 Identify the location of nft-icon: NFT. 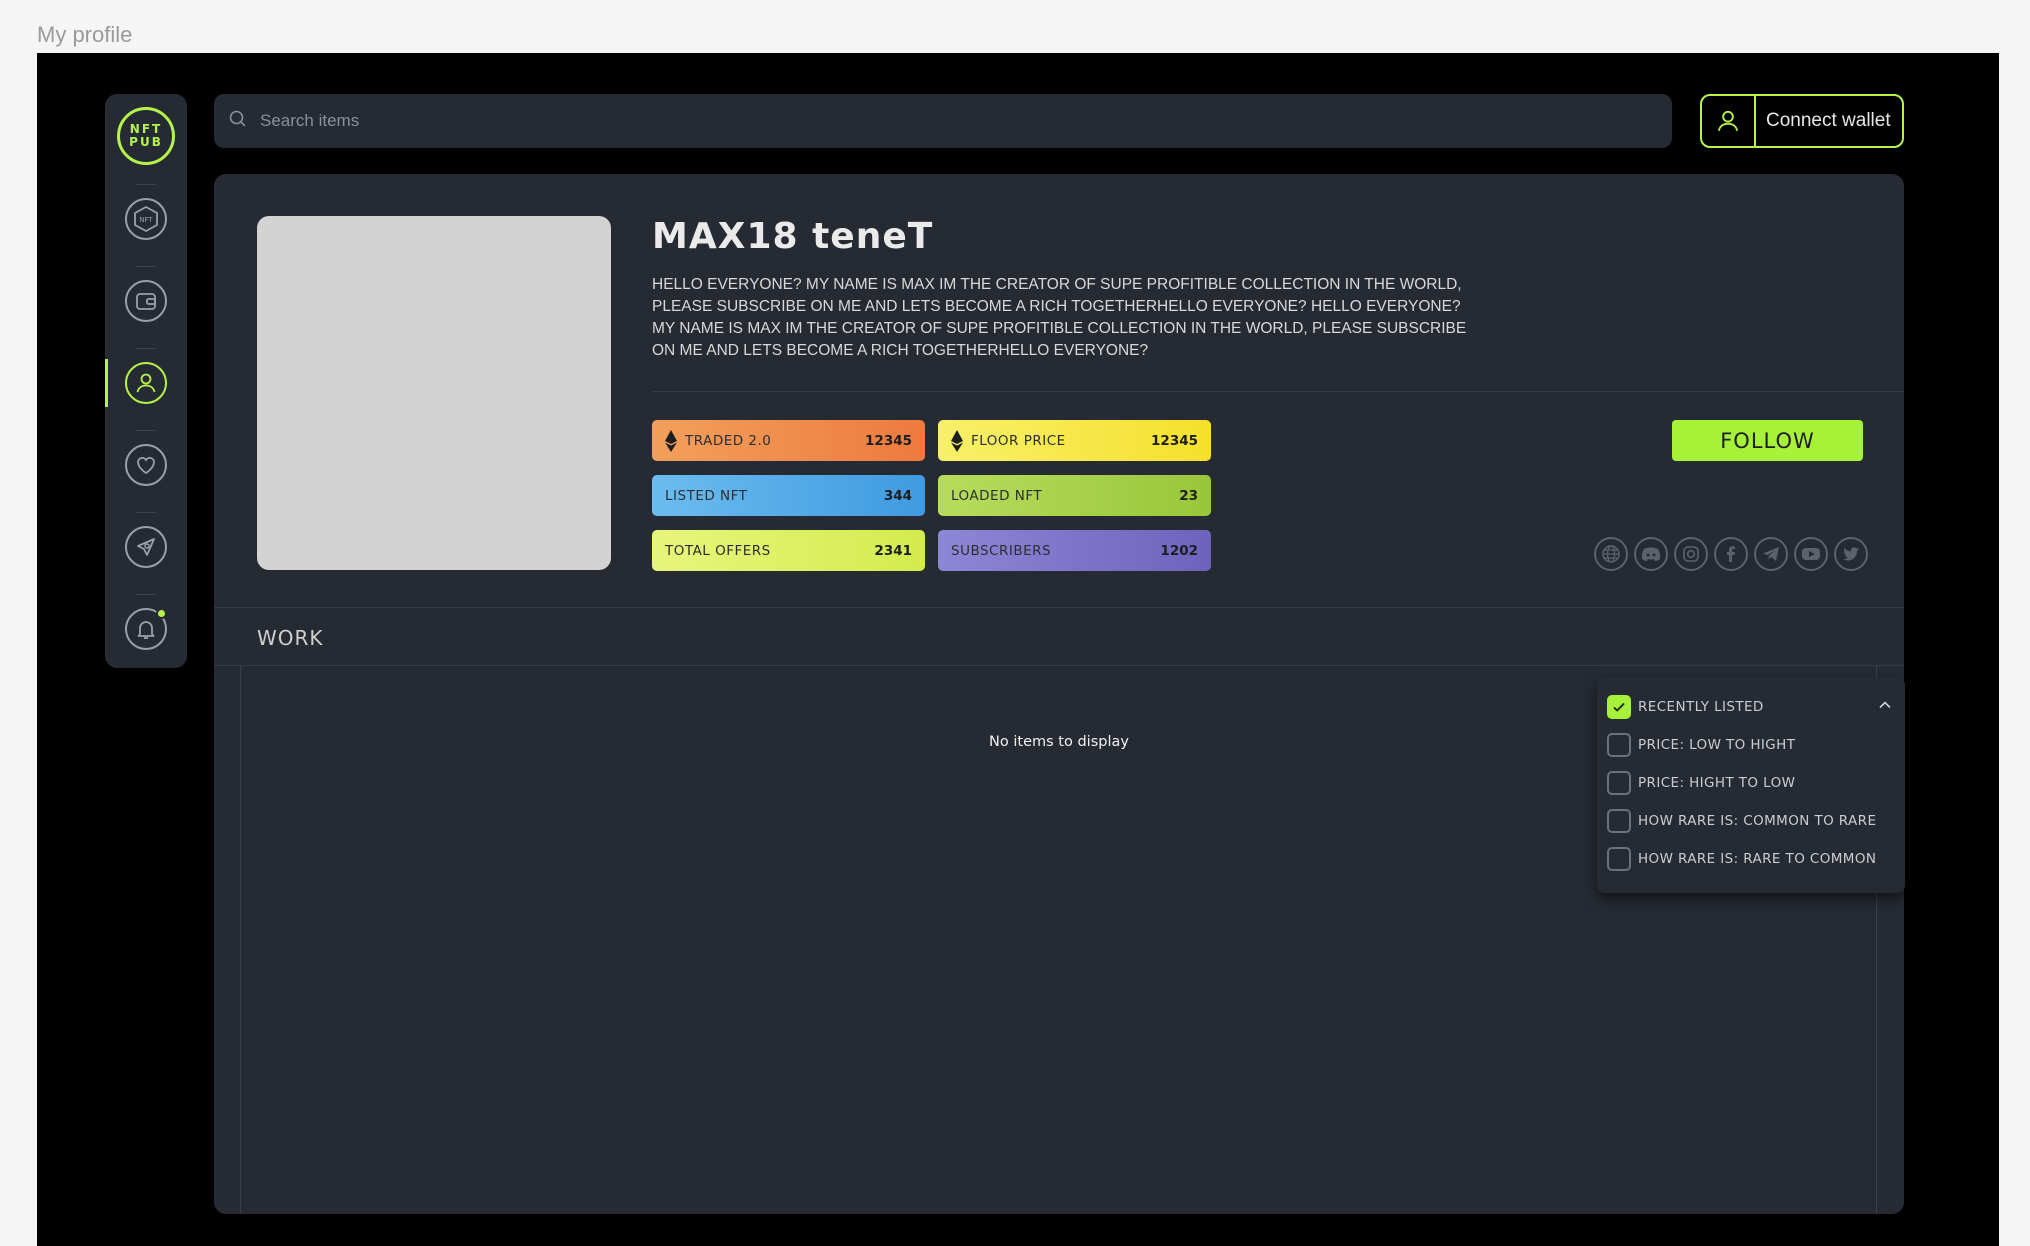
(146, 219).